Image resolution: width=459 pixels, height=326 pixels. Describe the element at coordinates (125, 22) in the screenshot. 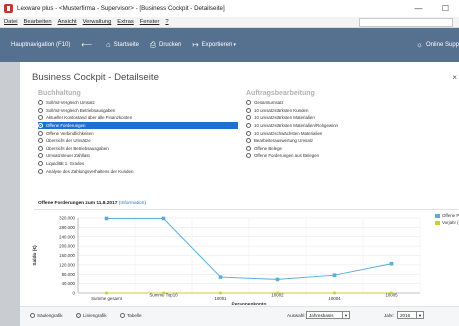

I see `menu-extras: Extras` at that location.